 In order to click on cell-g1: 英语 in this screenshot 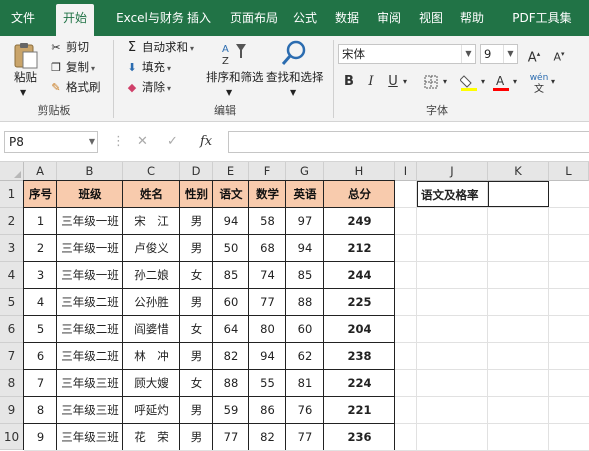, I will do `click(305, 194)`.